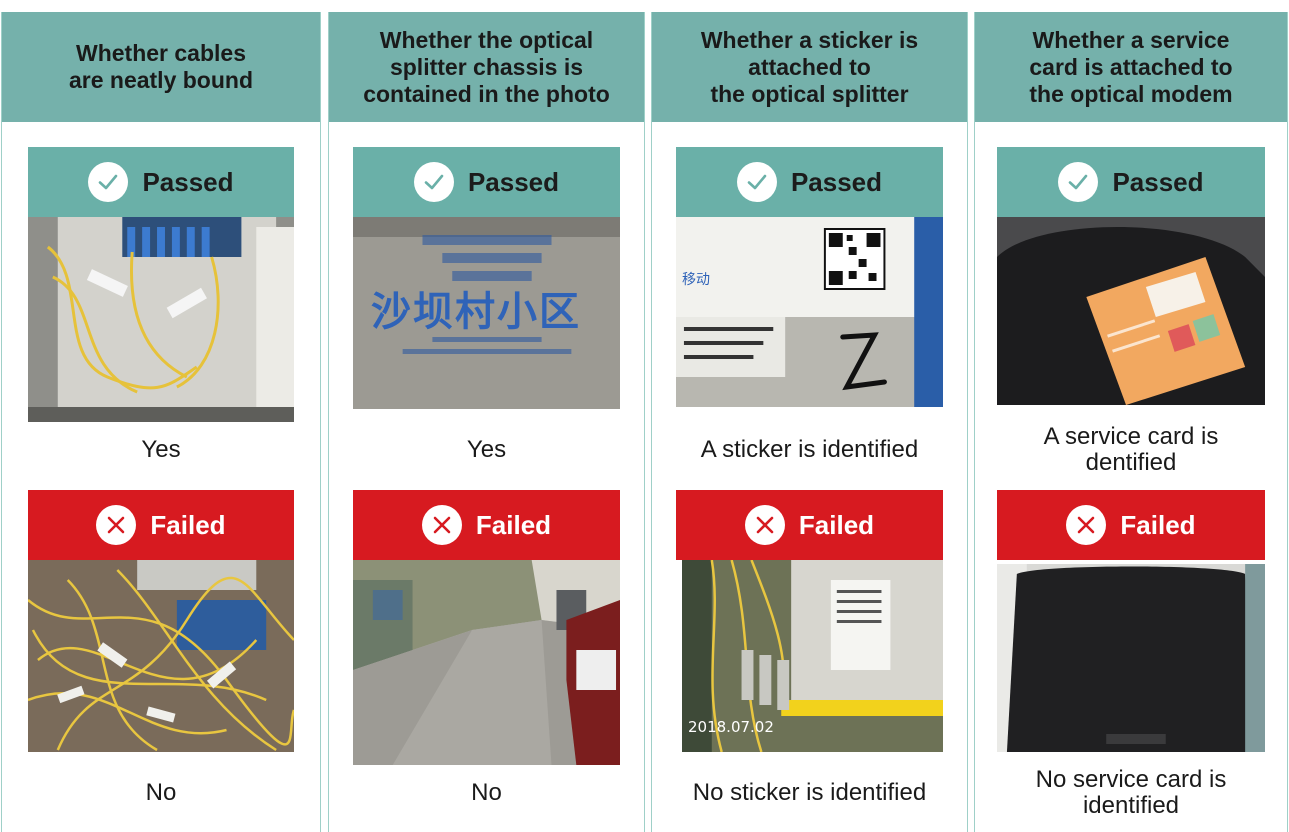 This screenshot has width=1289, height=832. I want to click on failed-caption: No service card is identified, so click(1131, 792).